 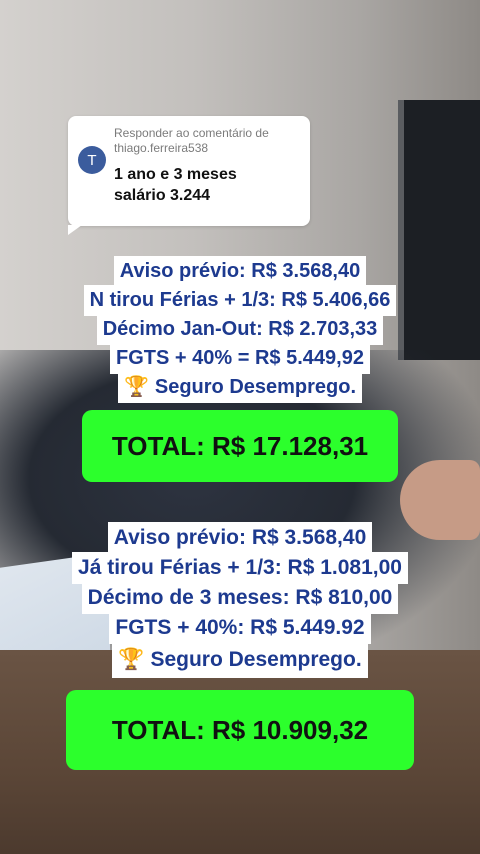 What do you see at coordinates (75, 230) in the screenshot?
I see `bubble-tail` at bounding box center [75, 230].